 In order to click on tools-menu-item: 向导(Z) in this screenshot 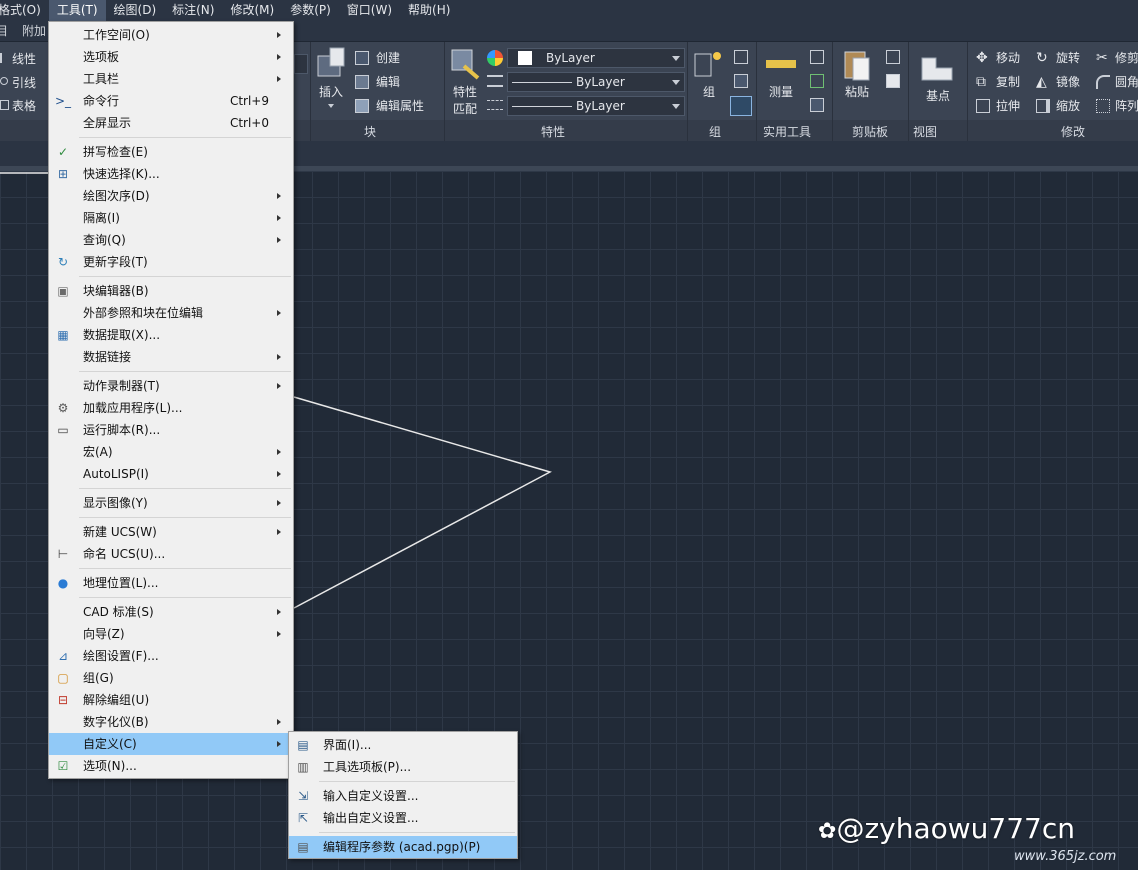, I will do `click(171, 634)`.